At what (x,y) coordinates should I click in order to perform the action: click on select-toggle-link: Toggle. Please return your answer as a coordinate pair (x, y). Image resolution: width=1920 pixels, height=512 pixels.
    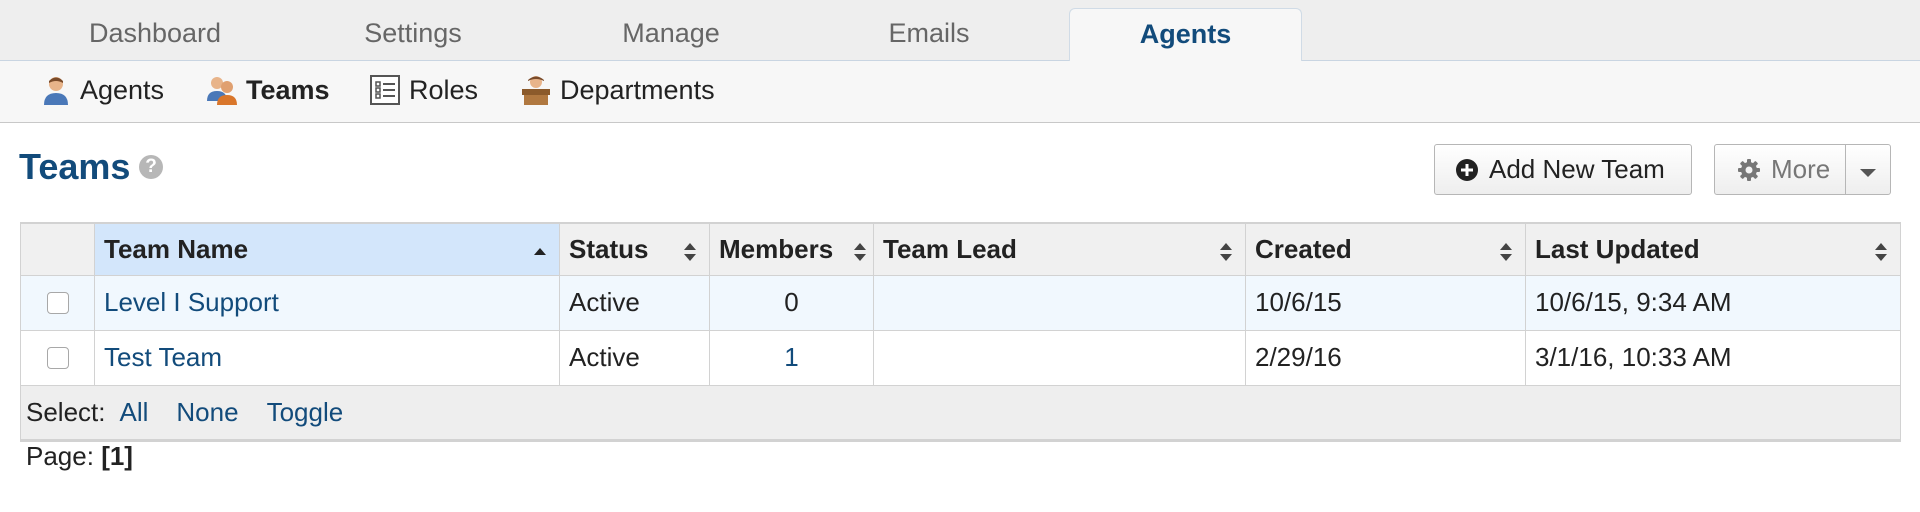
    Looking at the image, I should click on (305, 412).